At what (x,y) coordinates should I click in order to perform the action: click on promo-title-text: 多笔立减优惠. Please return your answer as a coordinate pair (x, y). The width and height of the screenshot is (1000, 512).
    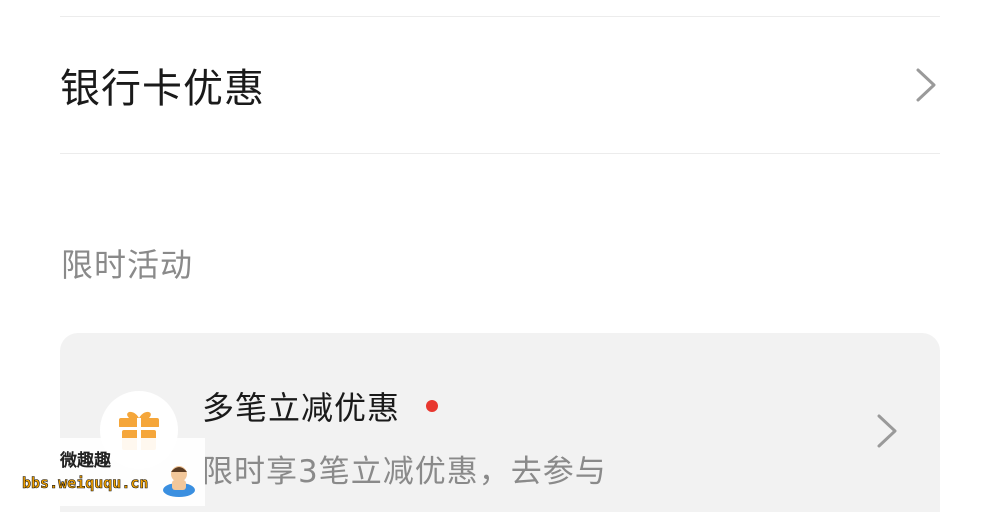
    Looking at the image, I should click on (301, 408).